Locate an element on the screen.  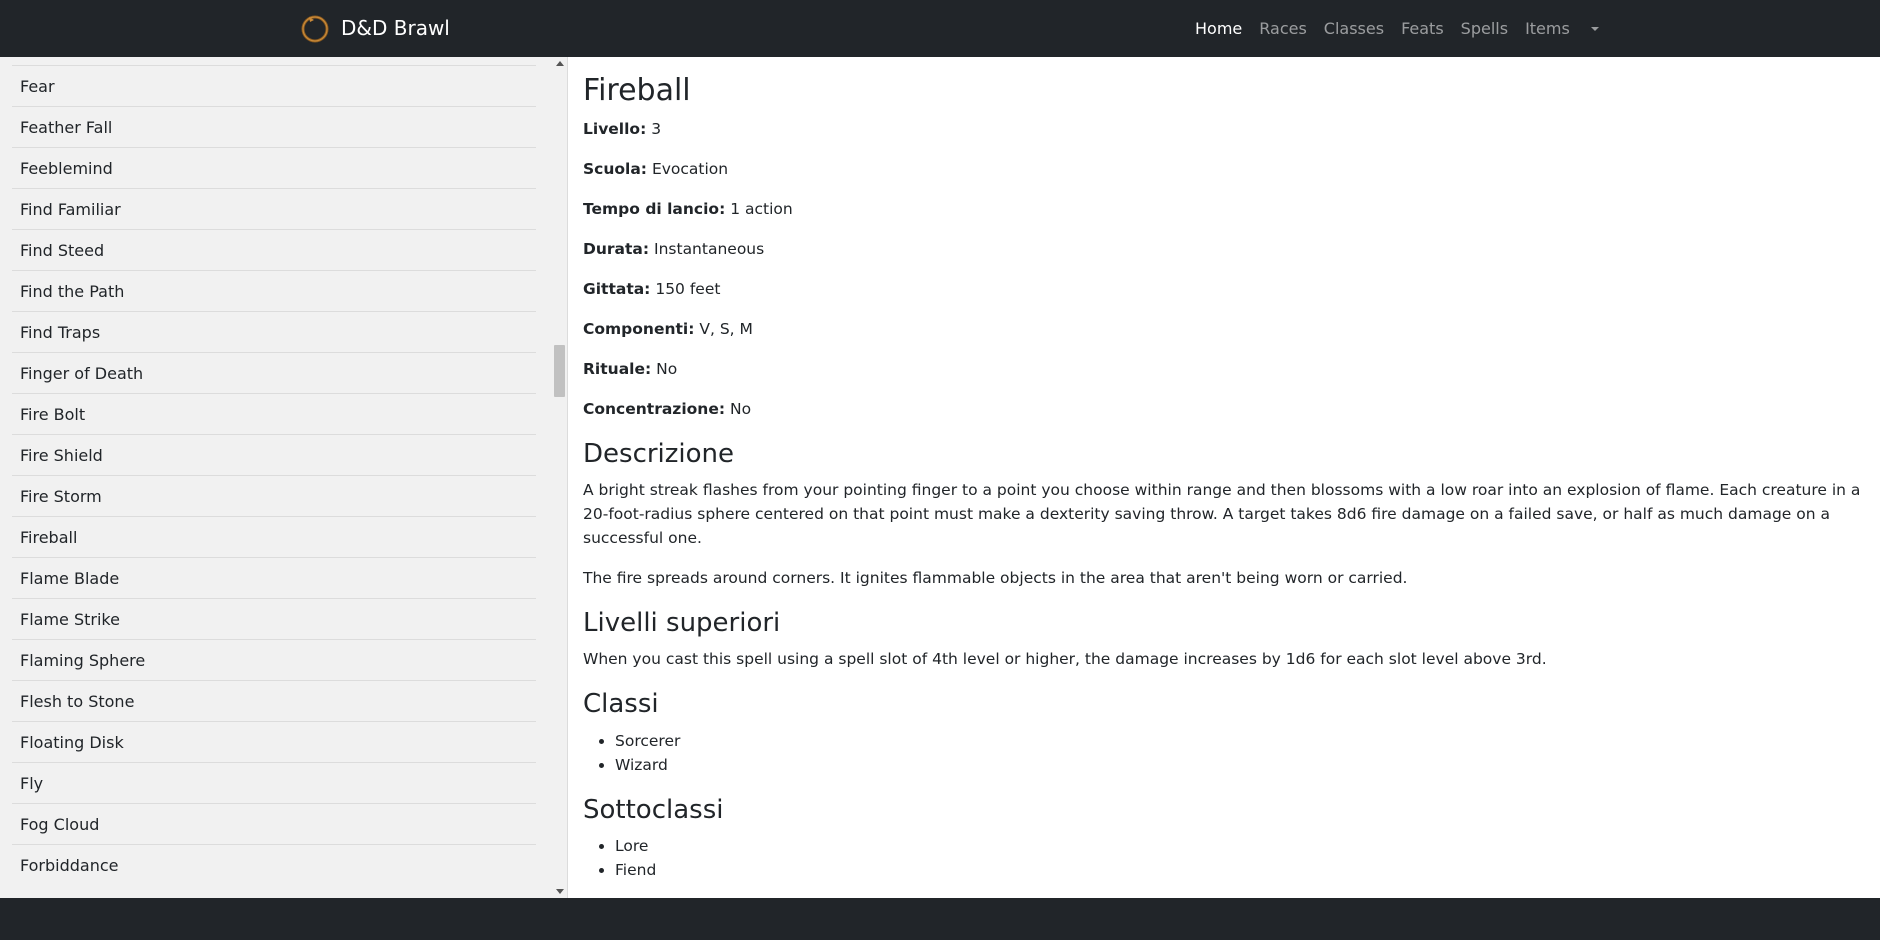
nav-link-races: Races is located at coordinates (1283, 28).